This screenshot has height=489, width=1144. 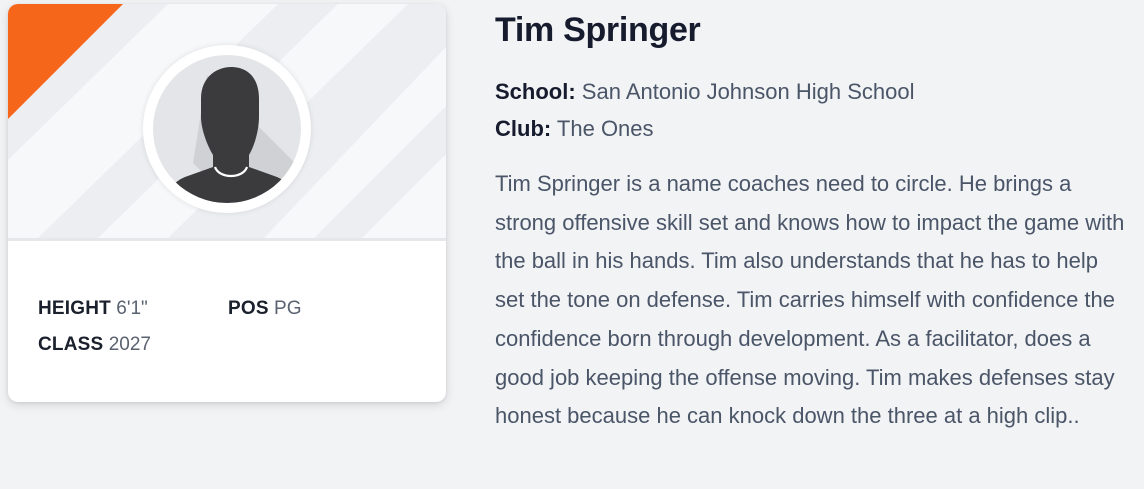 What do you see at coordinates (605, 128) in the screenshot?
I see `club-value: The Ones` at bounding box center [605, 128].